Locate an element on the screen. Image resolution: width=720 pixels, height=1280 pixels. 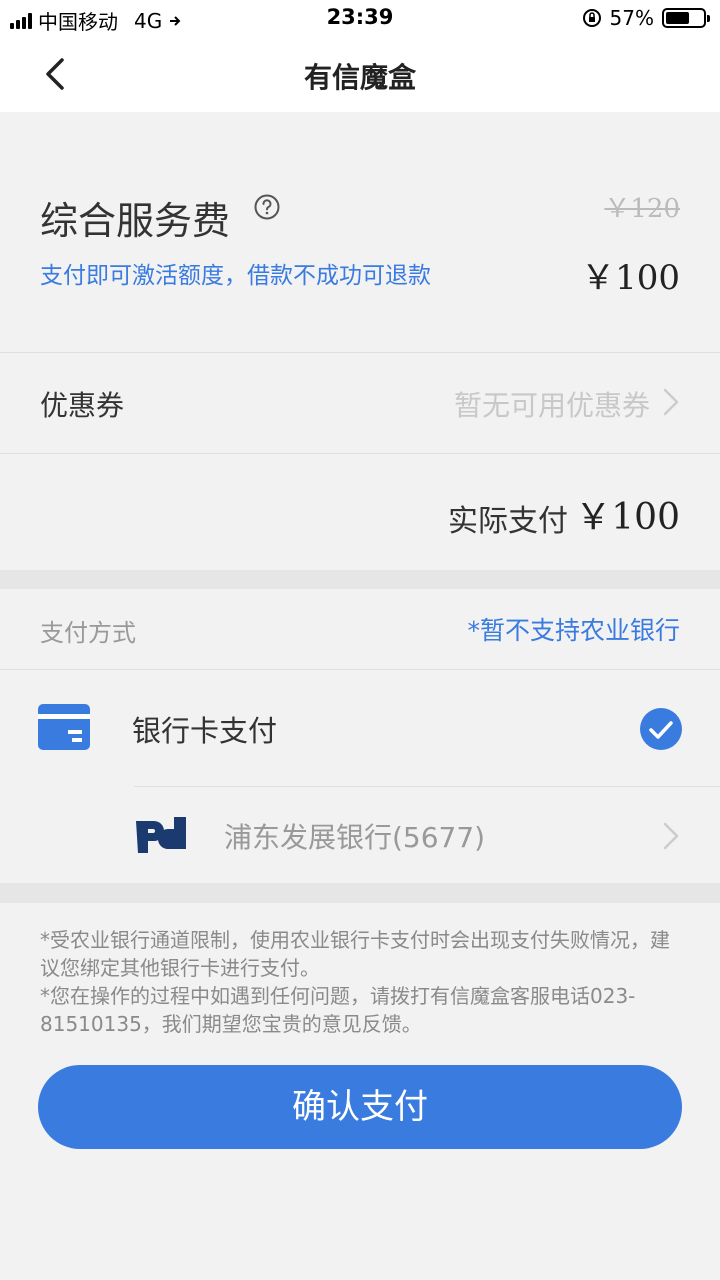
bank-card-payment-label: 银行卡支付 is located at coordinates (205, 731).